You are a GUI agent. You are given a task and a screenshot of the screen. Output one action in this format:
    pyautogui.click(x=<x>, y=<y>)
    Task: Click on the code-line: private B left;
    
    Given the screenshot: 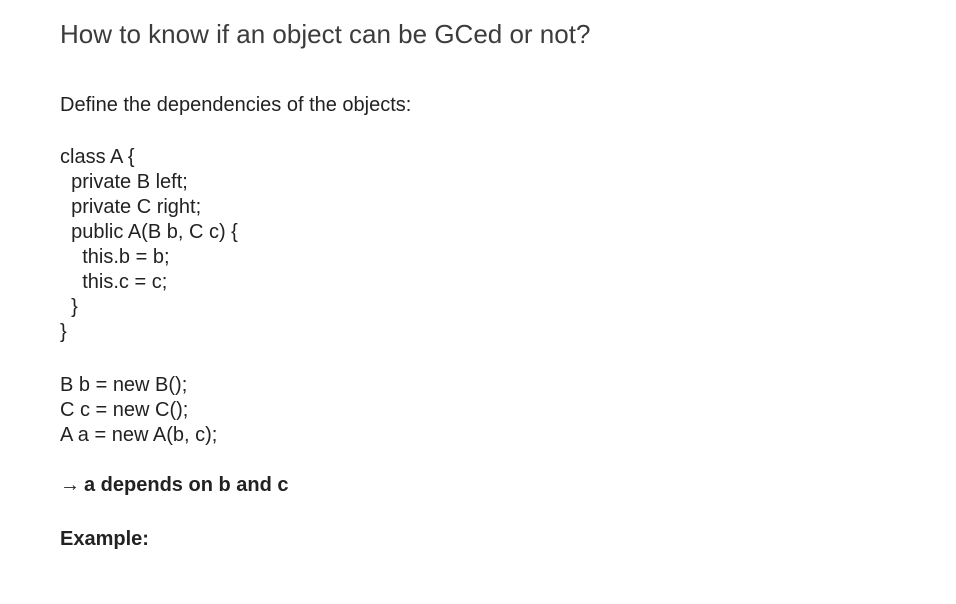 What is the action you would take?
    pyautogui.click(x=124, y=182)
    